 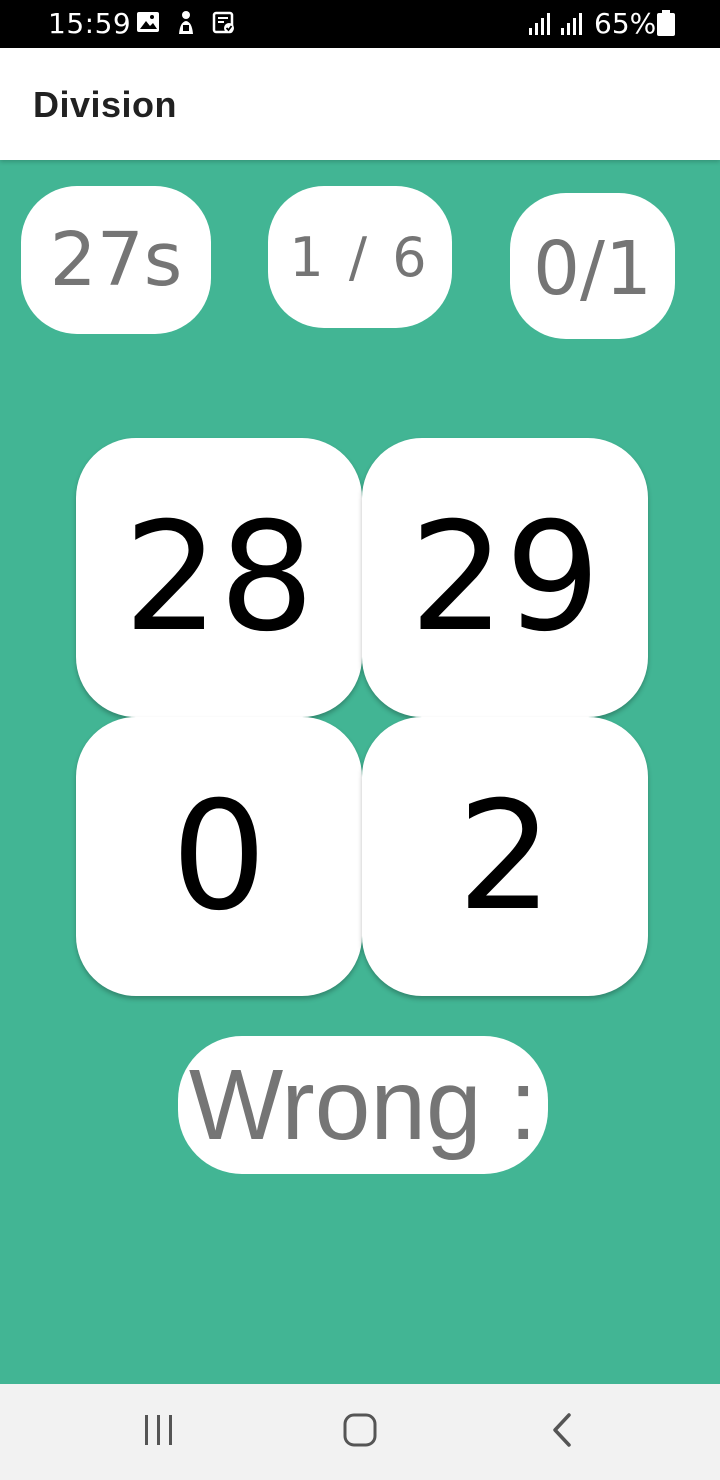 I want to click on home-icon, so click(x=360, y=1432).